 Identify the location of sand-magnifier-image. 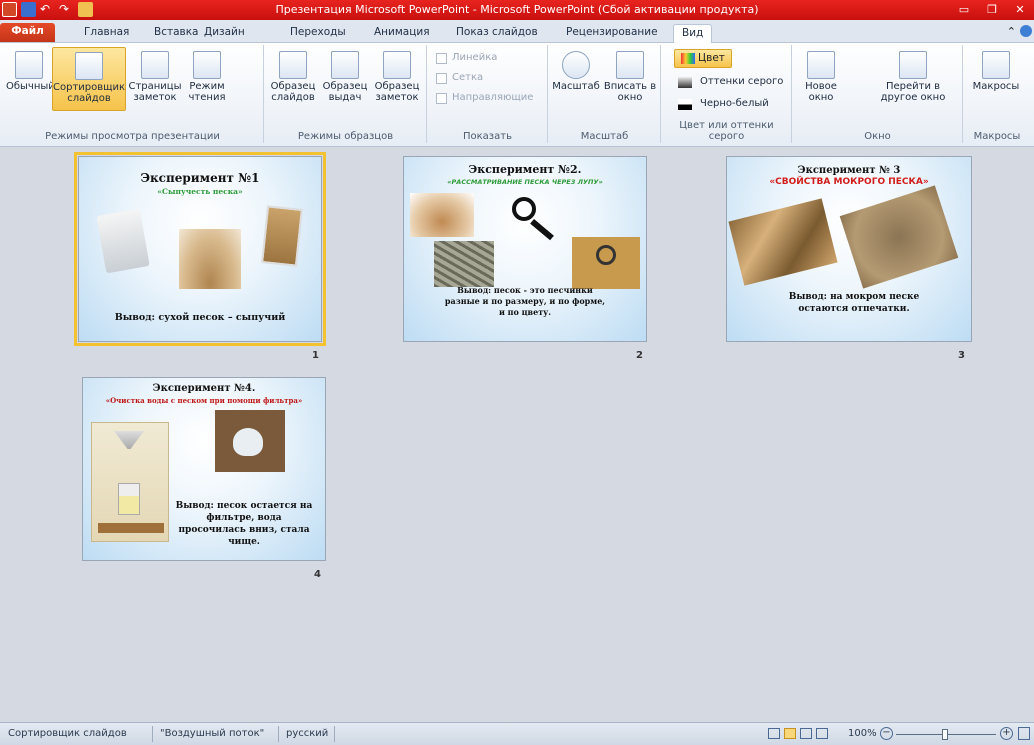
(606, 263).